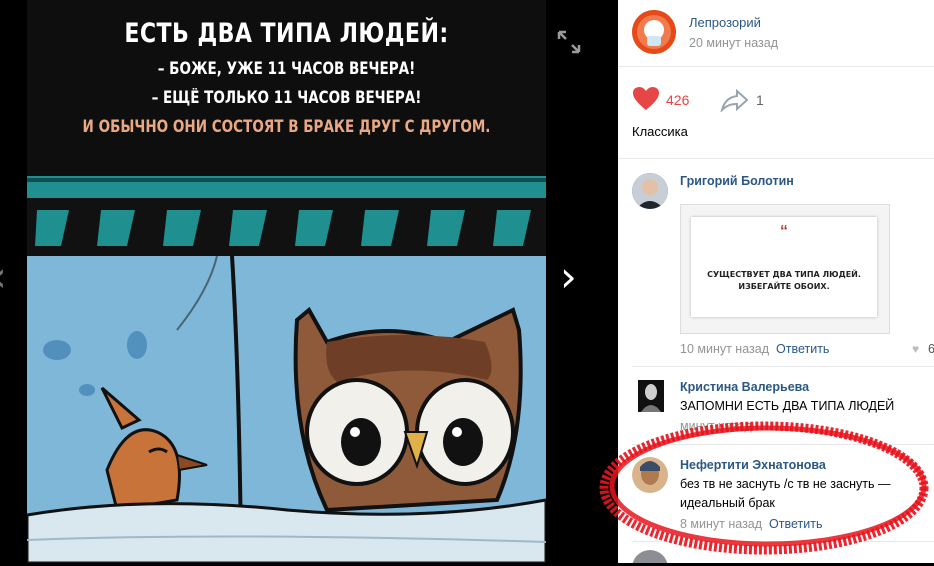 The width and height of the screenshot is (934, 566). I want to click on comment-meta: 10 минут назад Ответить, so click(754, 349).